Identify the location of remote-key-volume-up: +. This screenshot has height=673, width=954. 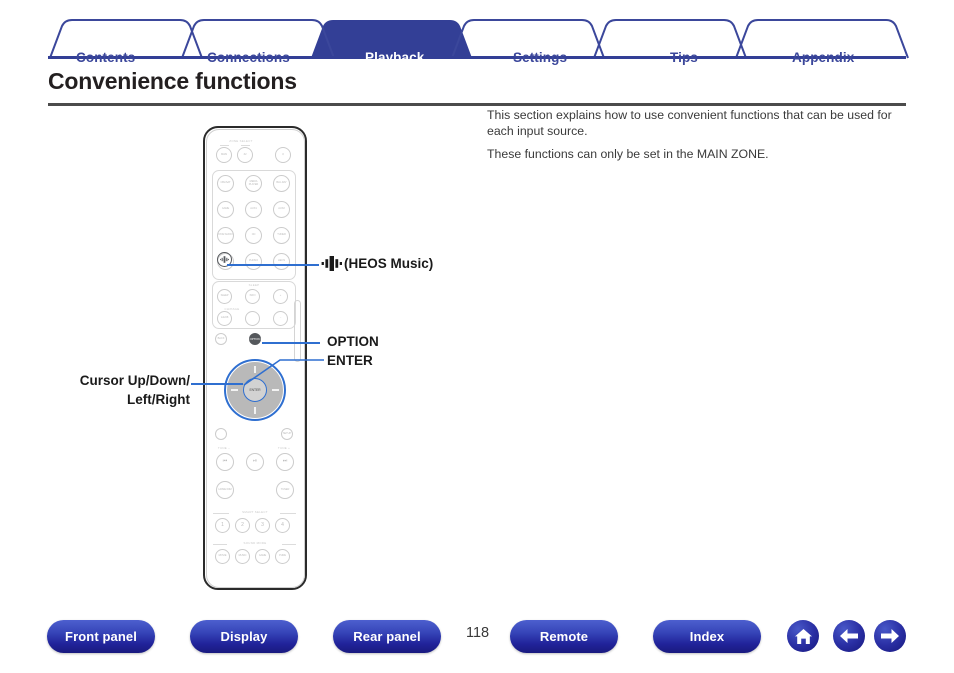
(280, 296).